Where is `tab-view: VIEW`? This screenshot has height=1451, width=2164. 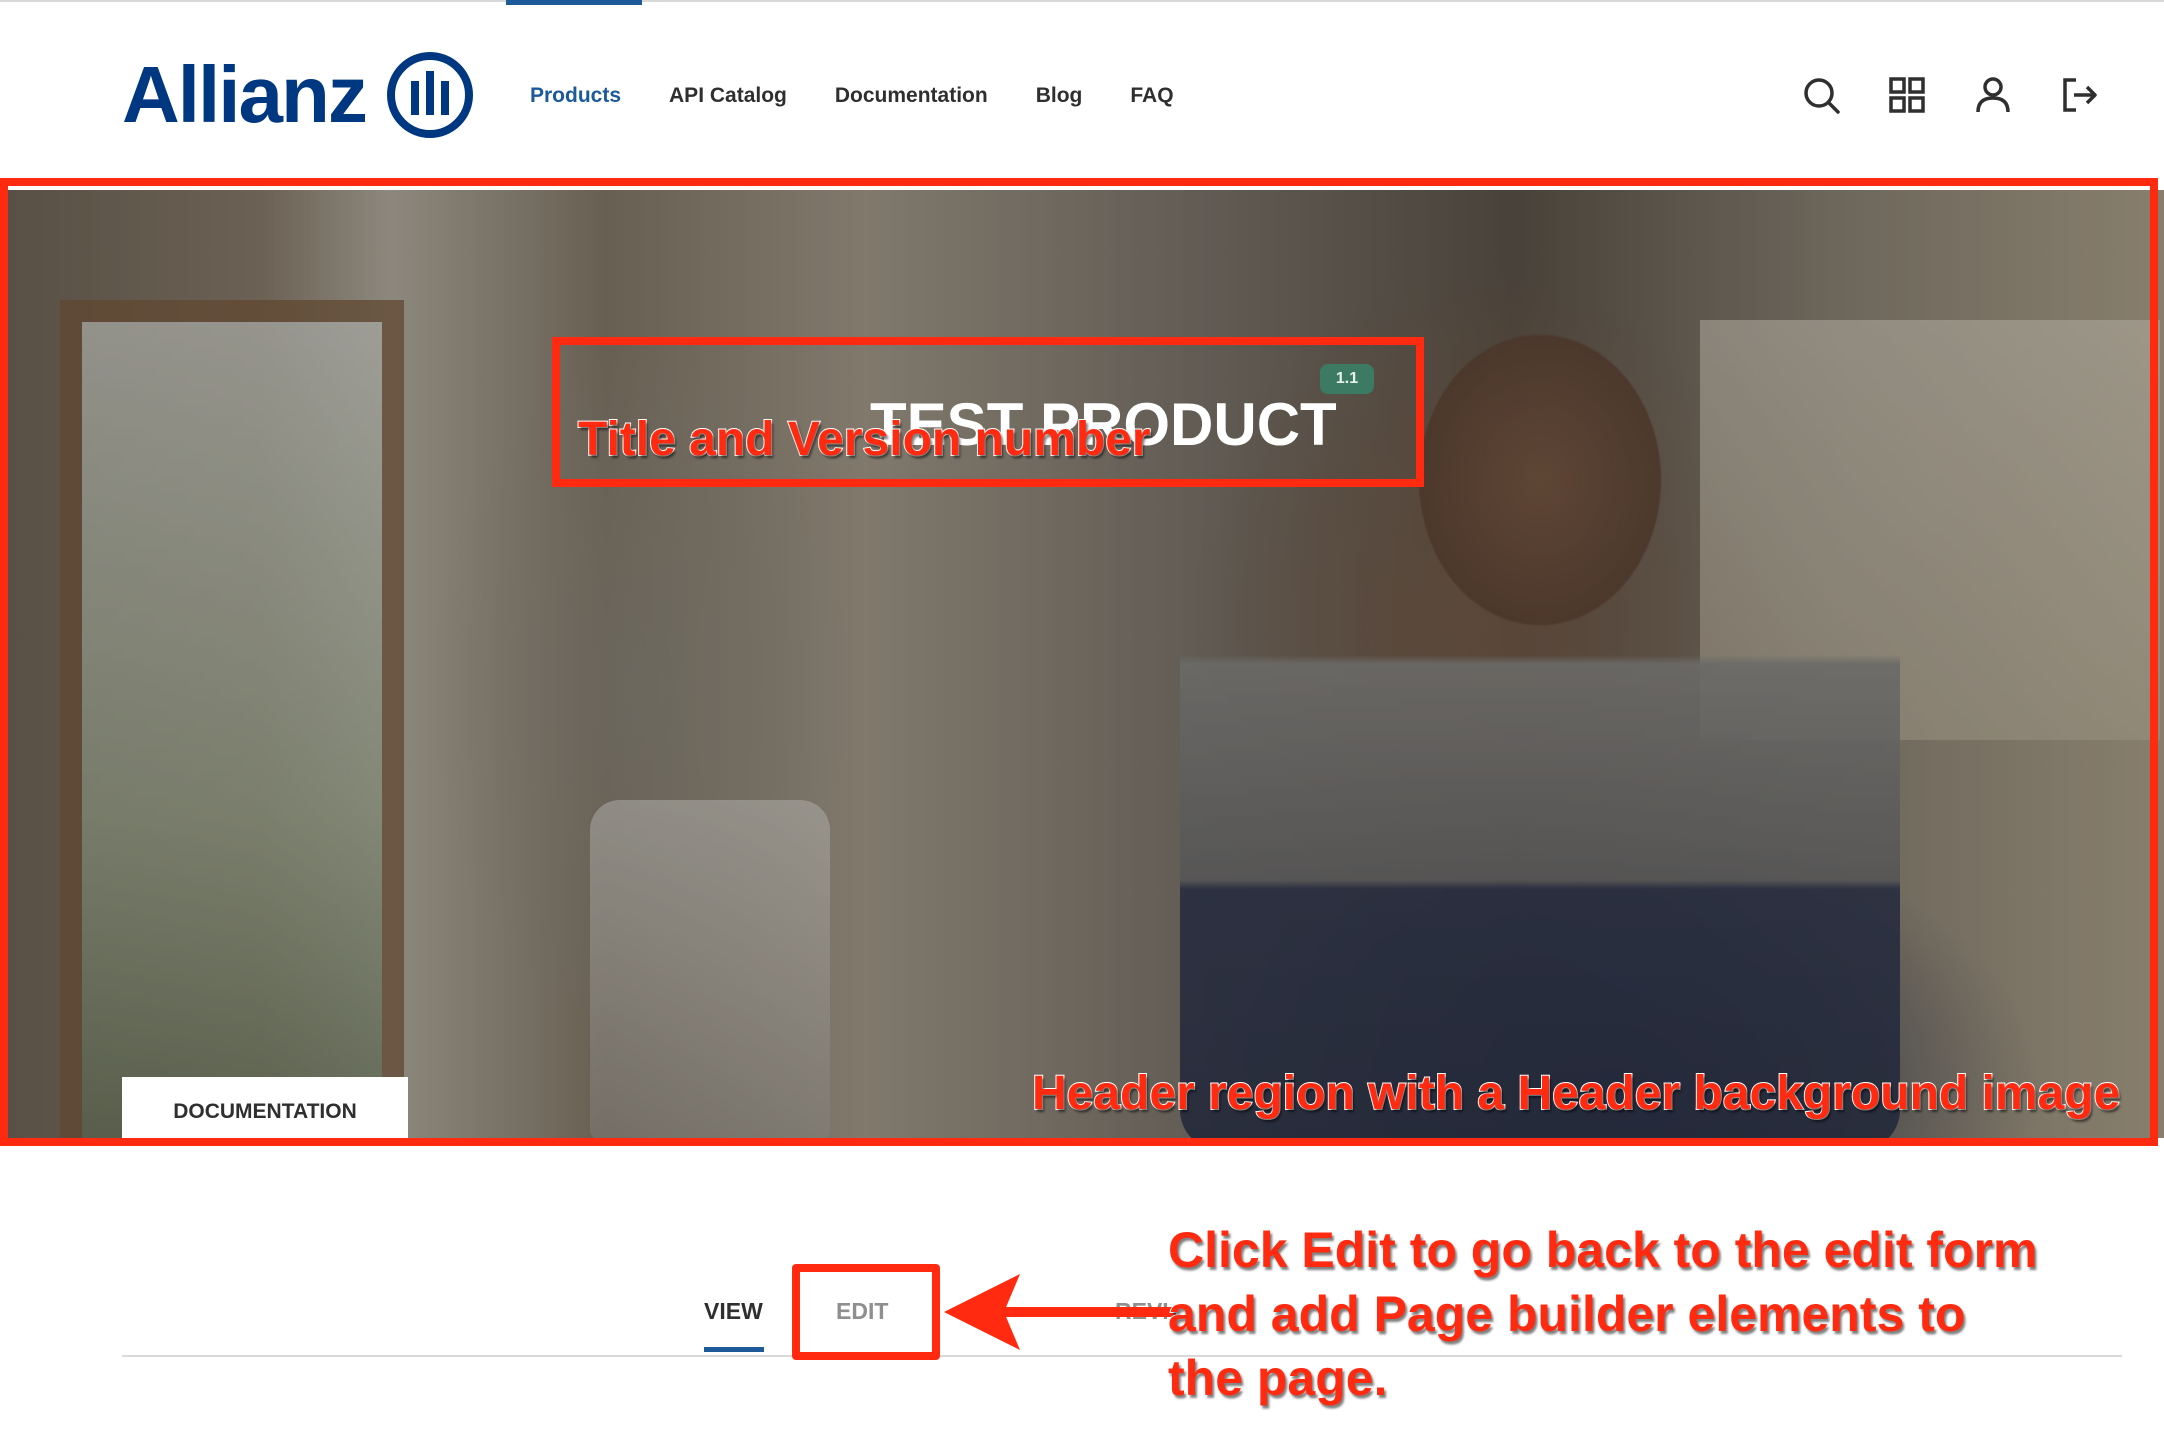
tab-view: VIEW is located at coordinates (733, 1311).